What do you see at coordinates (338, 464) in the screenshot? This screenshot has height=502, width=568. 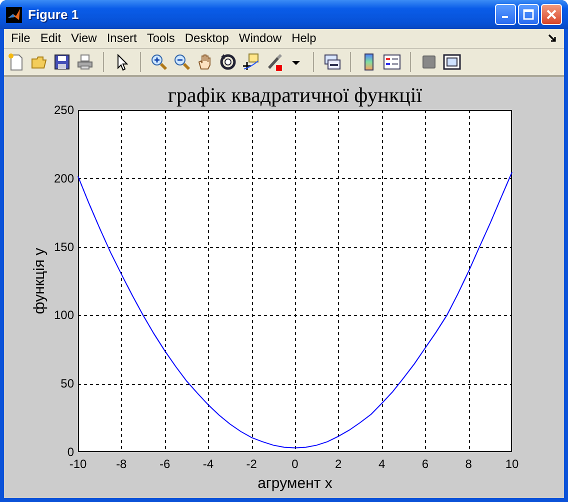 I see `tick-label: 2` at bounding box center [338, 464].